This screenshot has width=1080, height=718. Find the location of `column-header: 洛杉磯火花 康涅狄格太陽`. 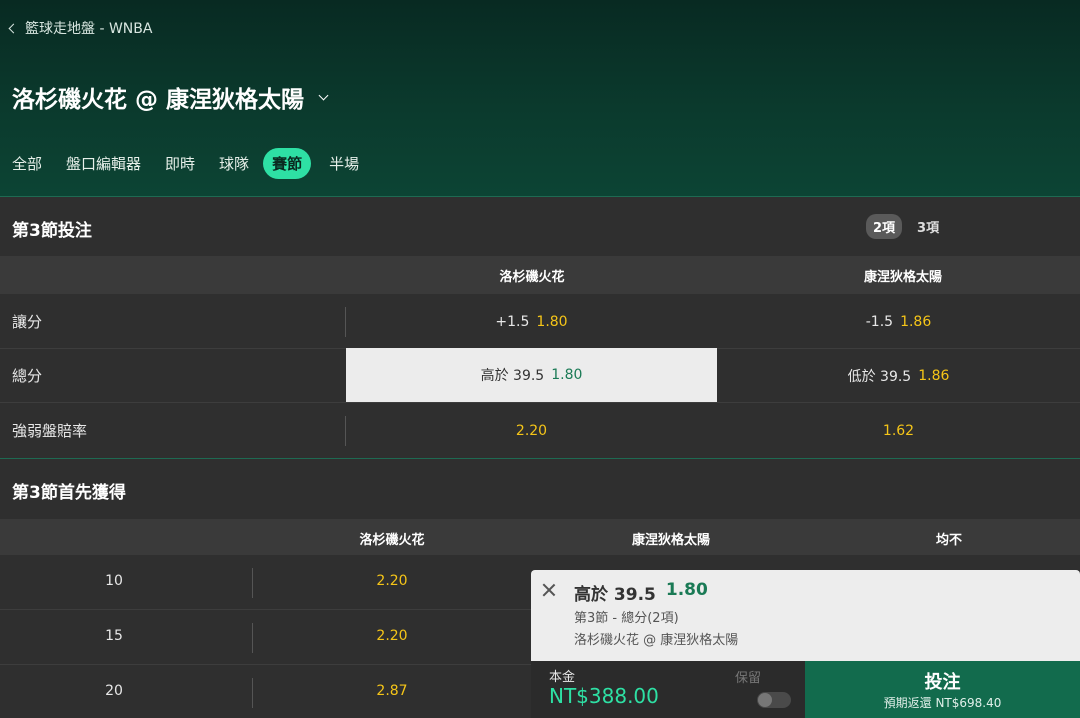

column-header: 洛杉磯火花 康涅狄格太陽 is located at coordinates (540, 275).